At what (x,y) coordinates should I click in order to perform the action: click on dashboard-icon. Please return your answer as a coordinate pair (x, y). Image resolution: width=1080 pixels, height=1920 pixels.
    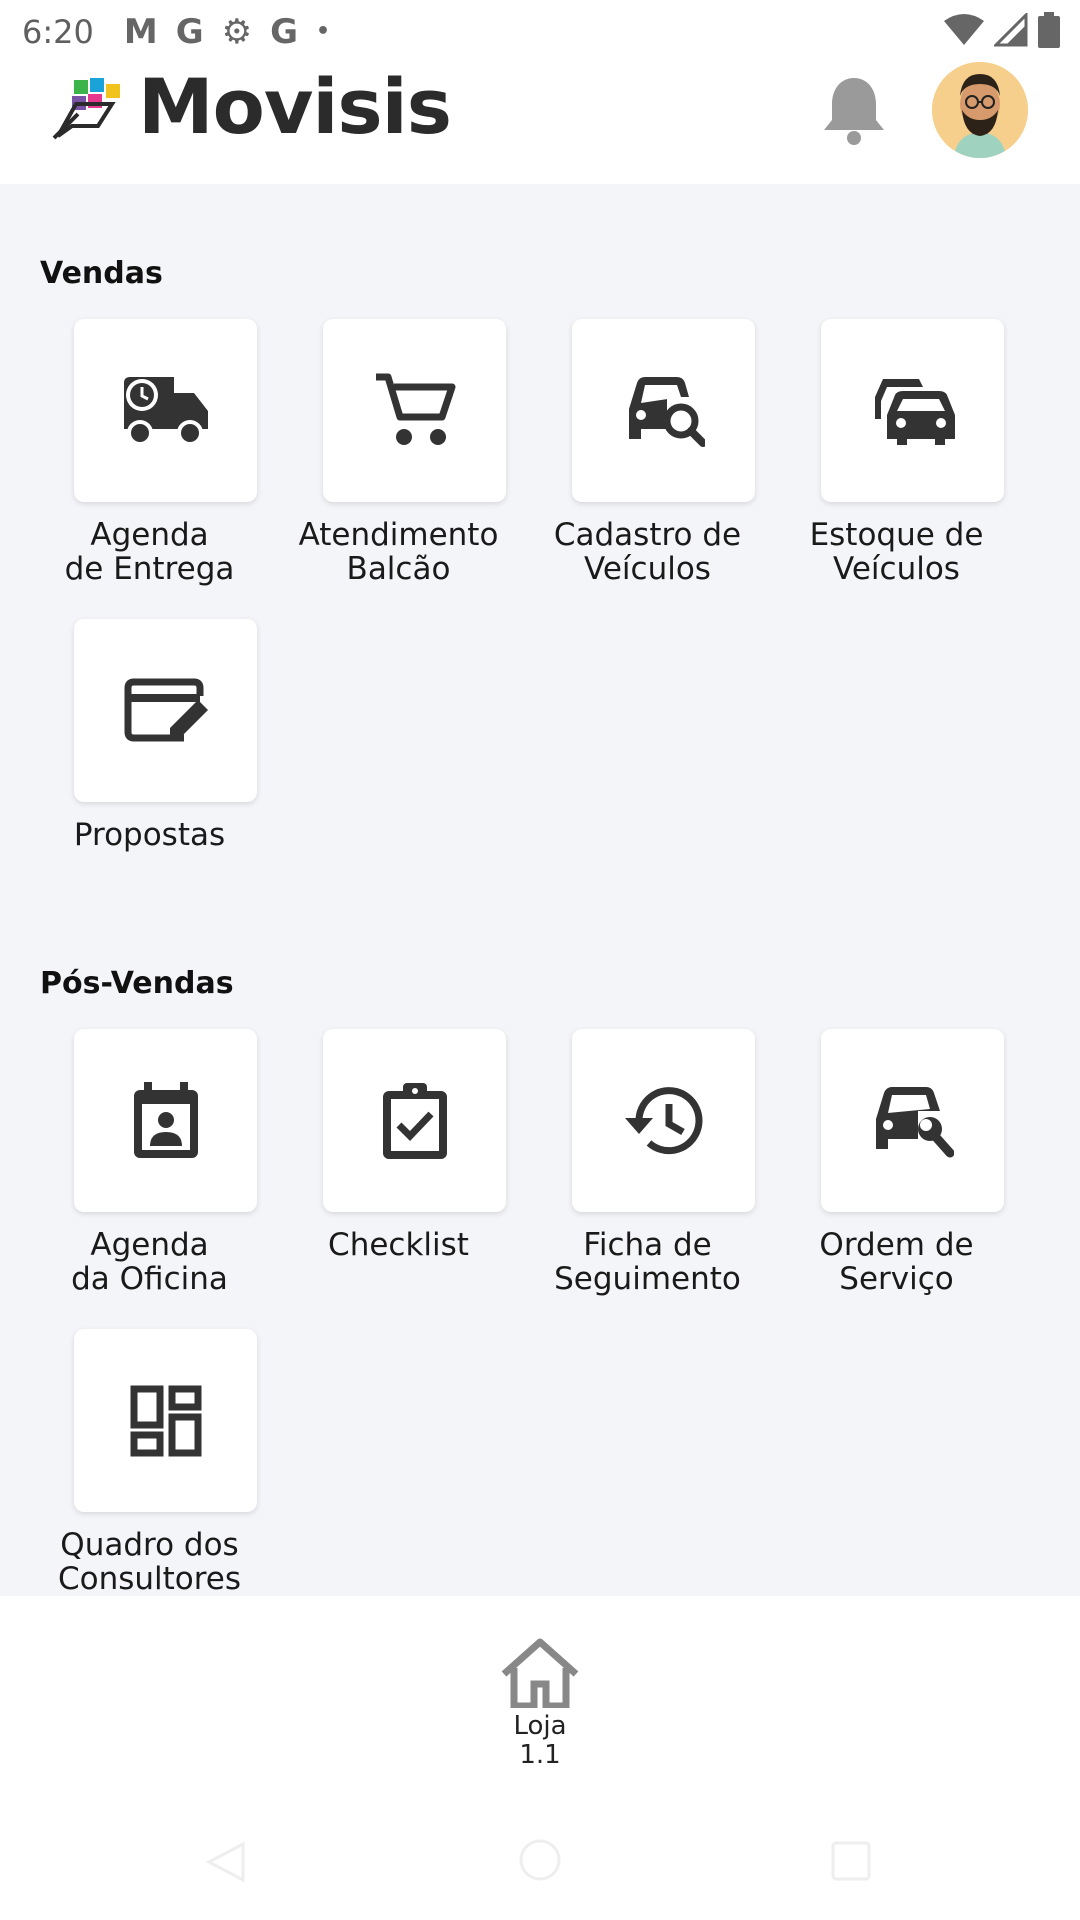
    Looking at the image, I should click on (165, 1420).